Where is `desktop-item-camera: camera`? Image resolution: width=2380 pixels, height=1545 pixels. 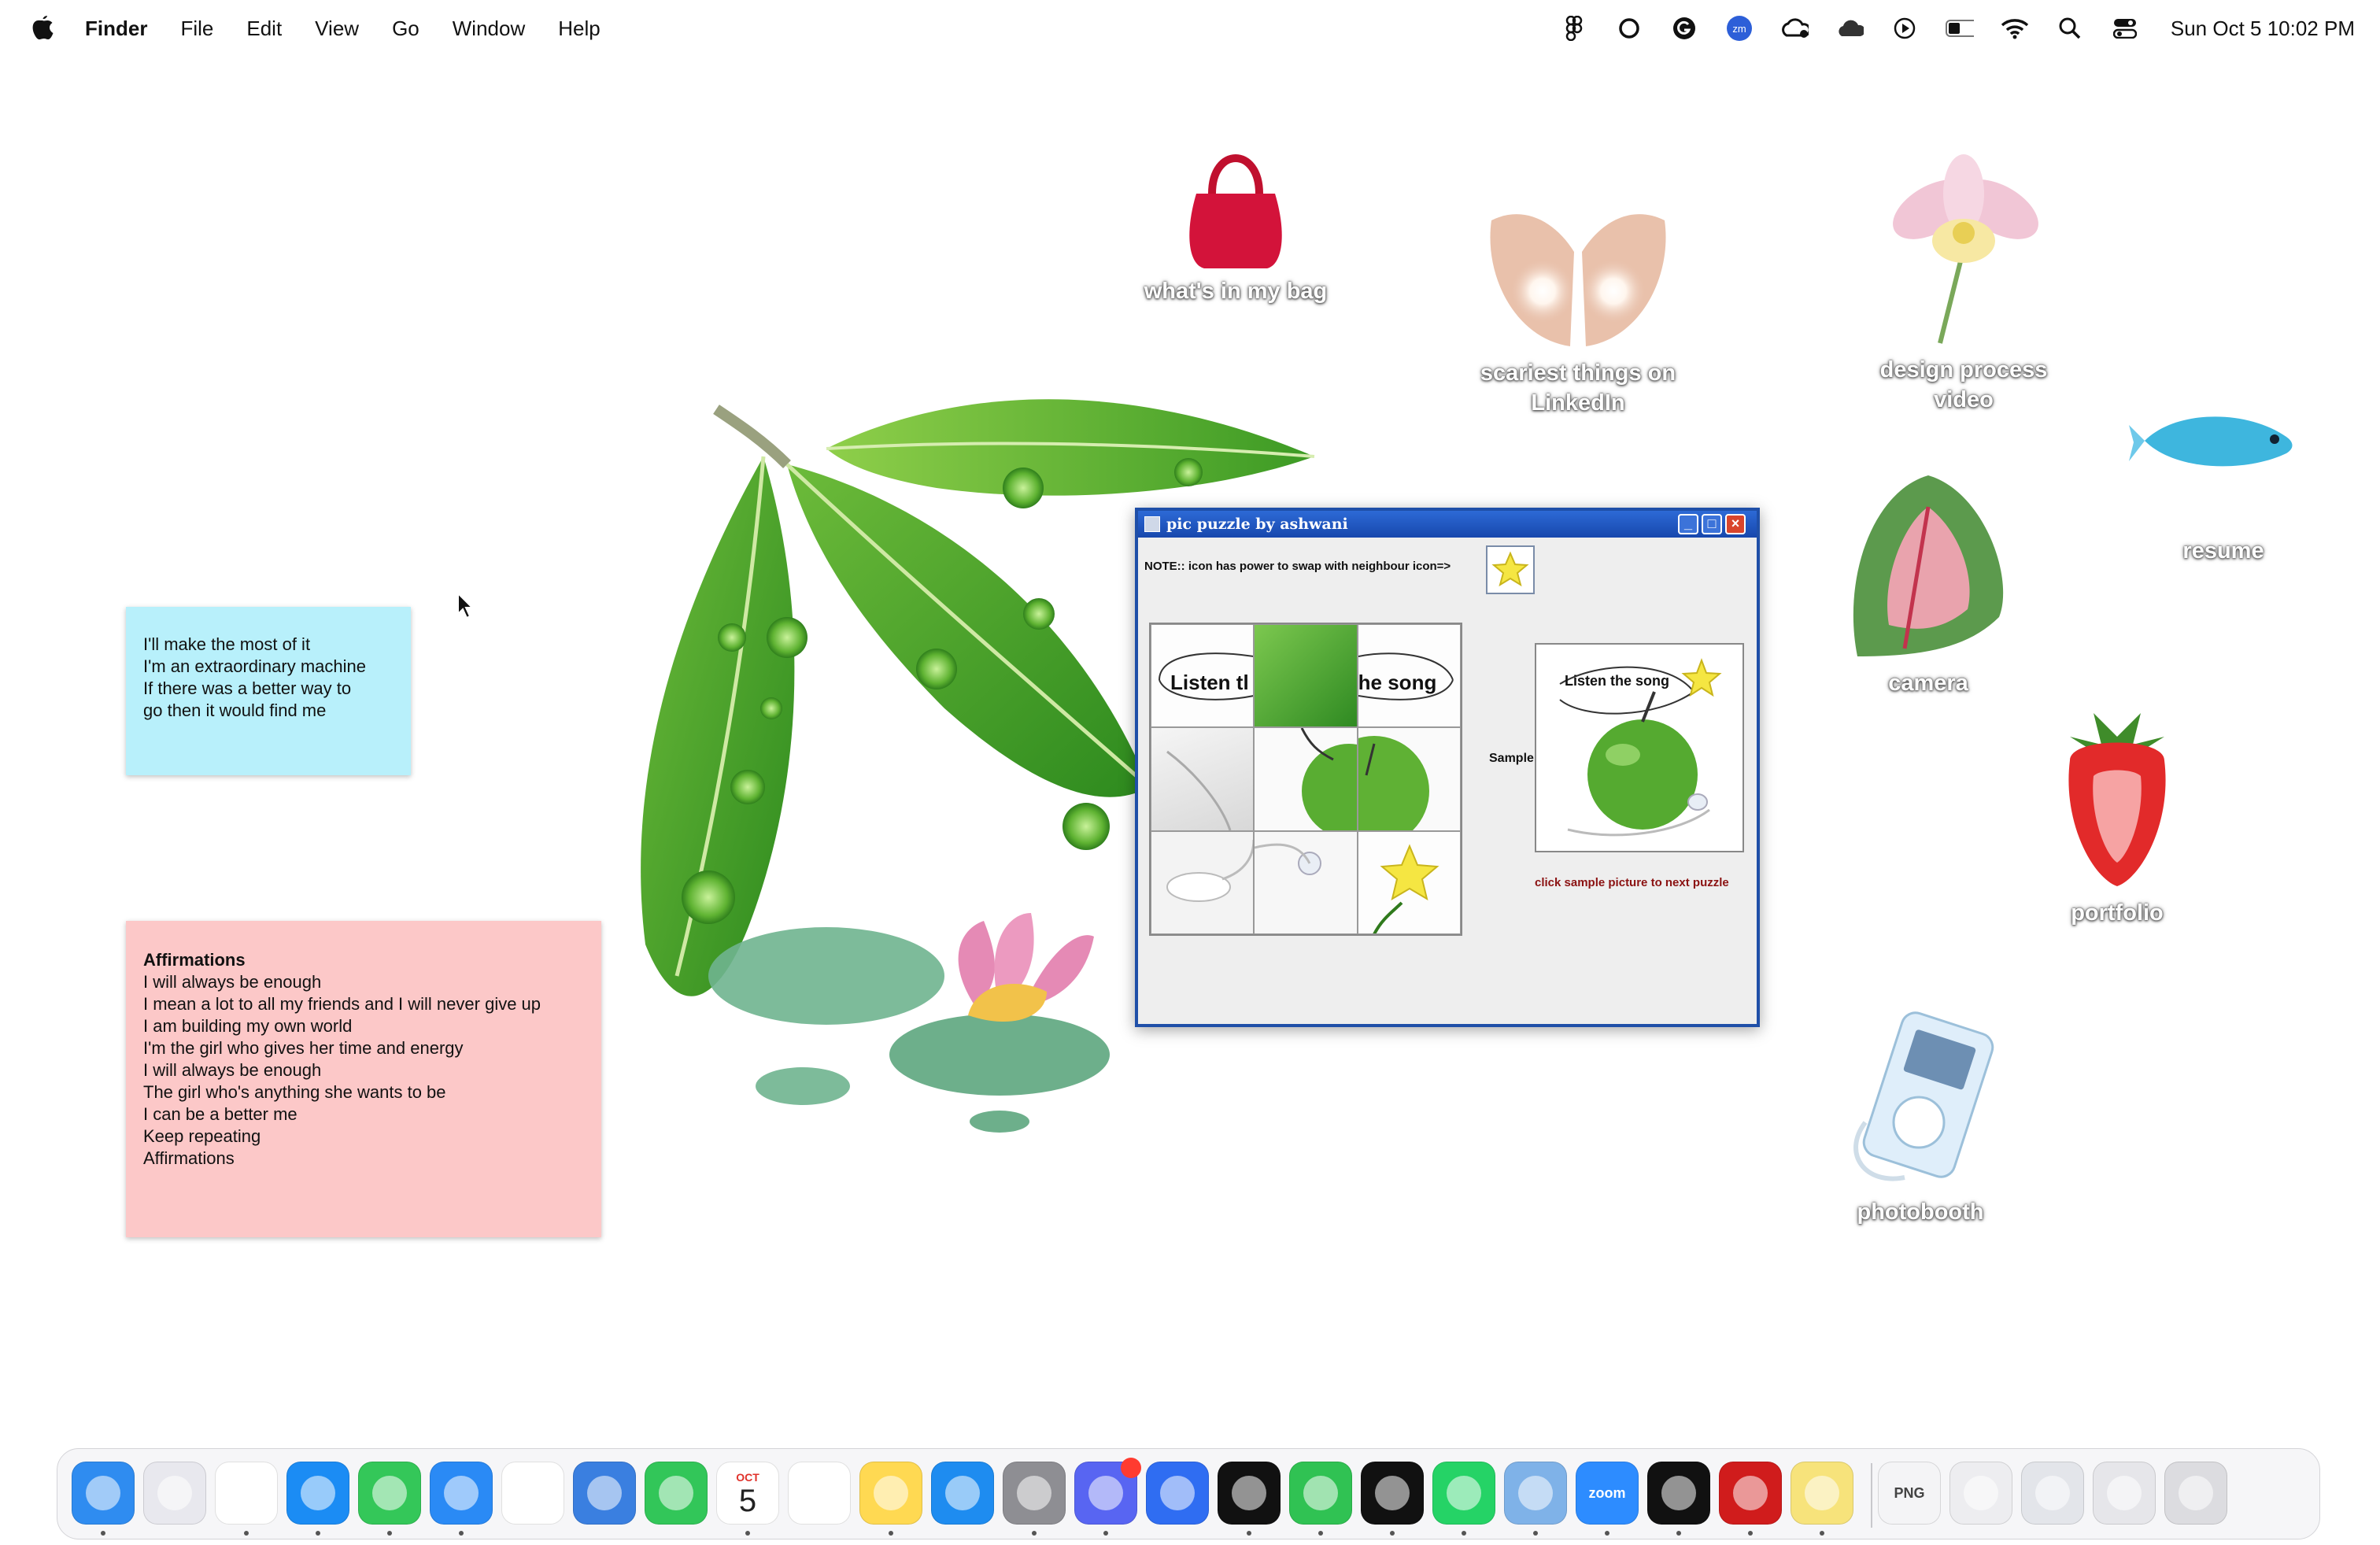
desktop-item-camera: camera is located at coordinates (1928, 579).